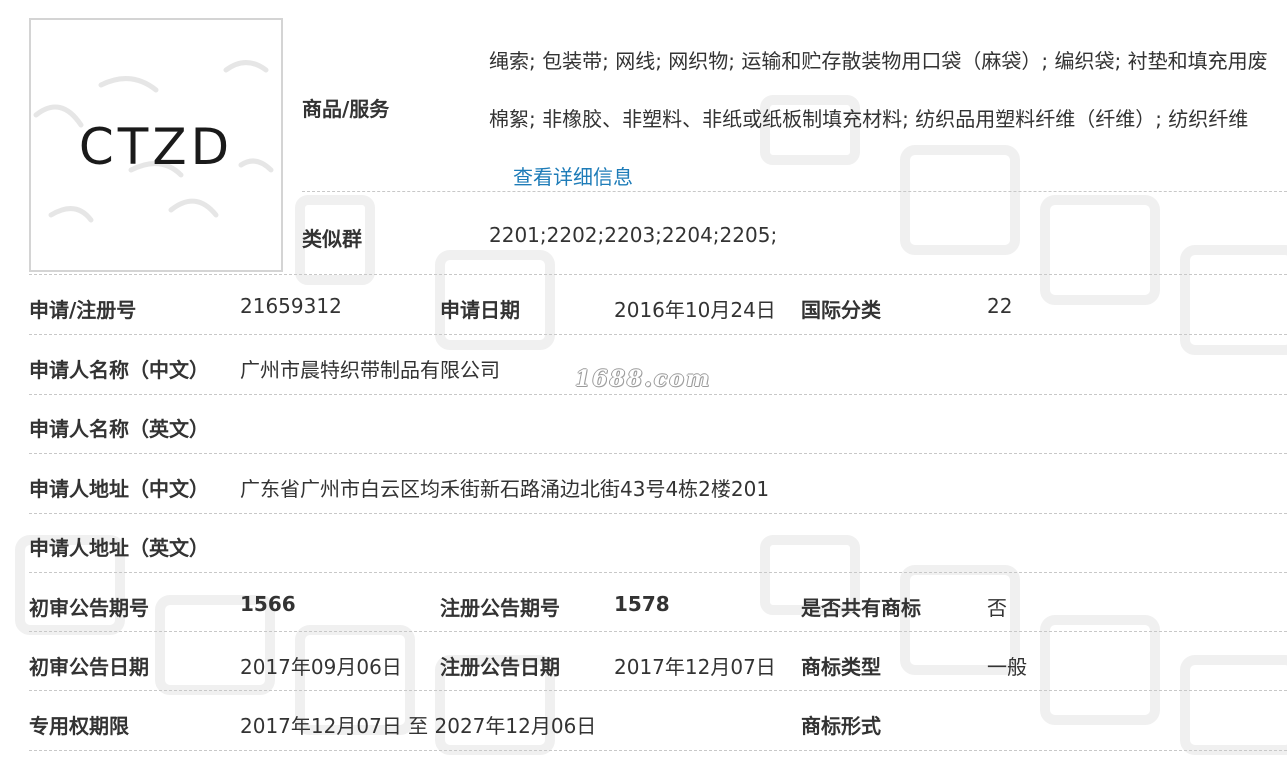  I want to click on applicant-name-cn-value: 广州市晨特织带制品有限公司, so click(370, 370).